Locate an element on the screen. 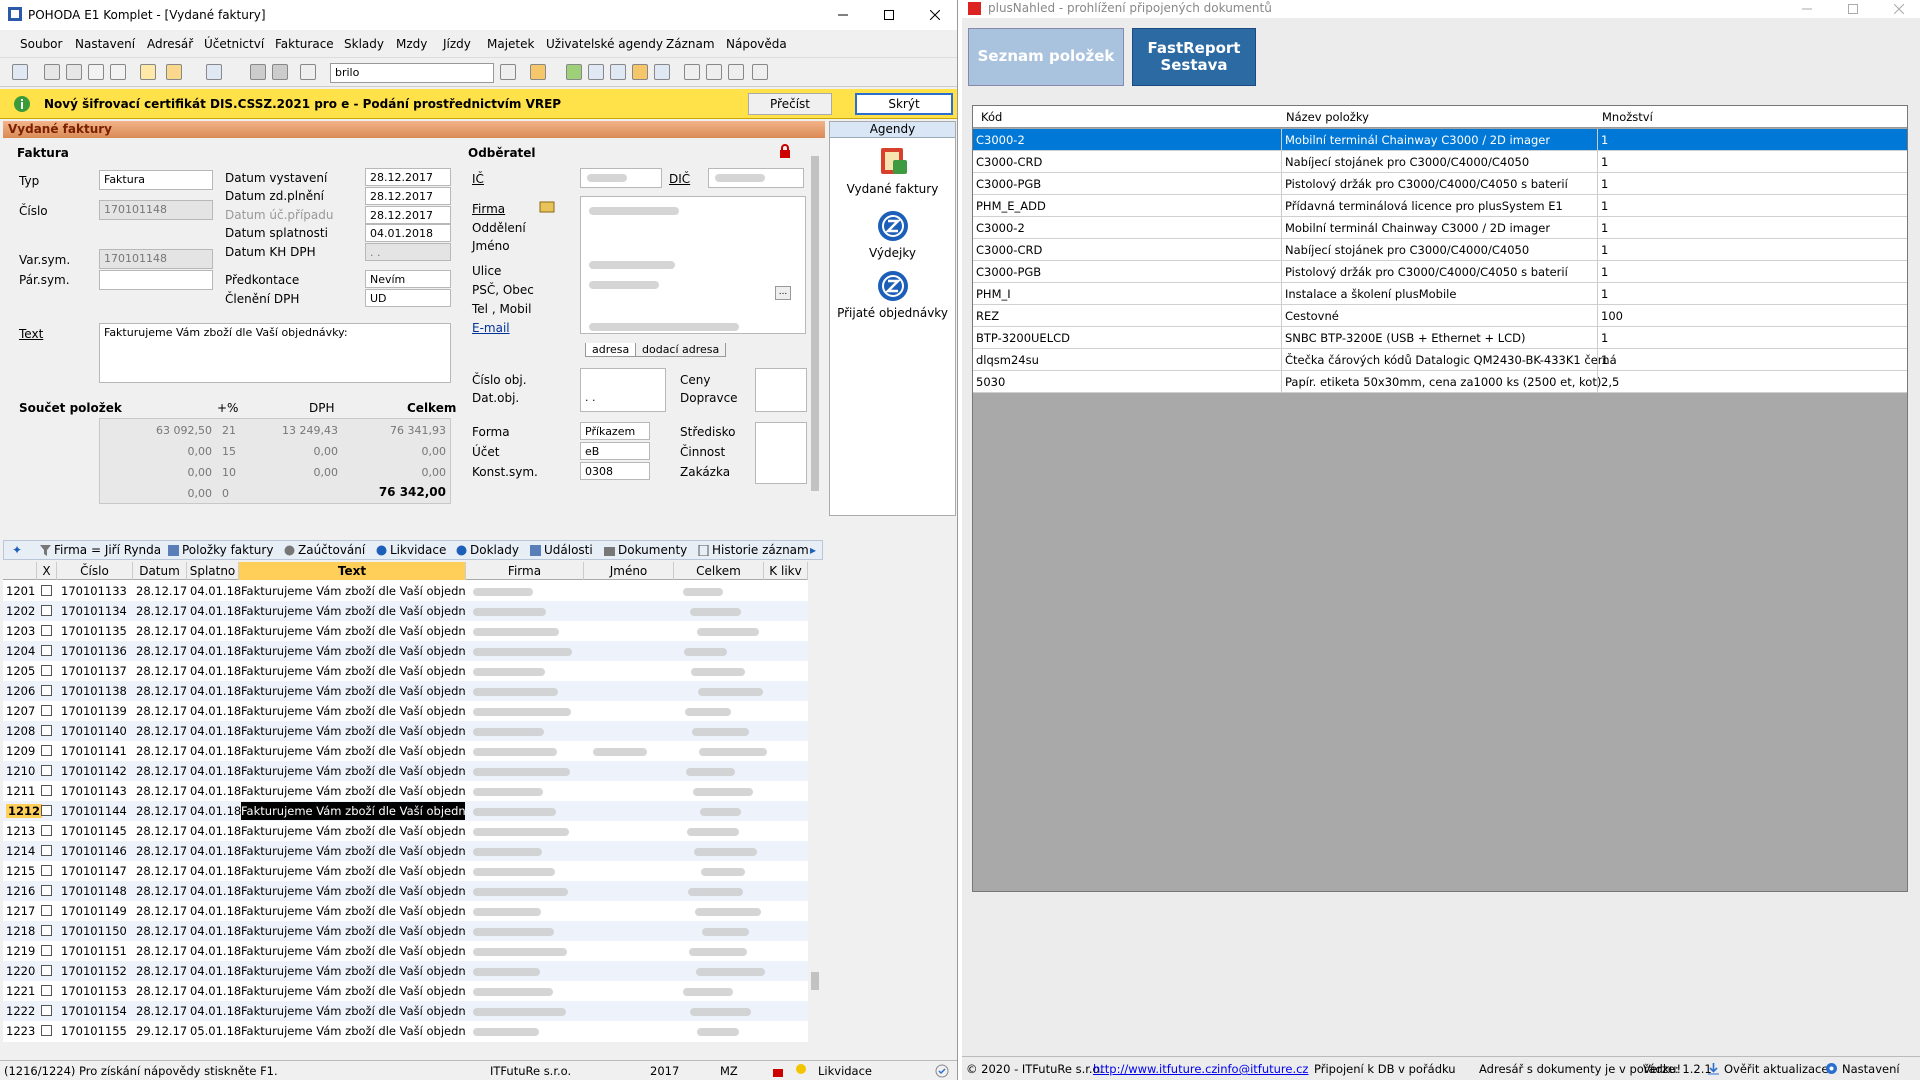 The height and width of the screenshot is (1080, 1920). toolbar-users-icon is located at coordinates (640, 72).